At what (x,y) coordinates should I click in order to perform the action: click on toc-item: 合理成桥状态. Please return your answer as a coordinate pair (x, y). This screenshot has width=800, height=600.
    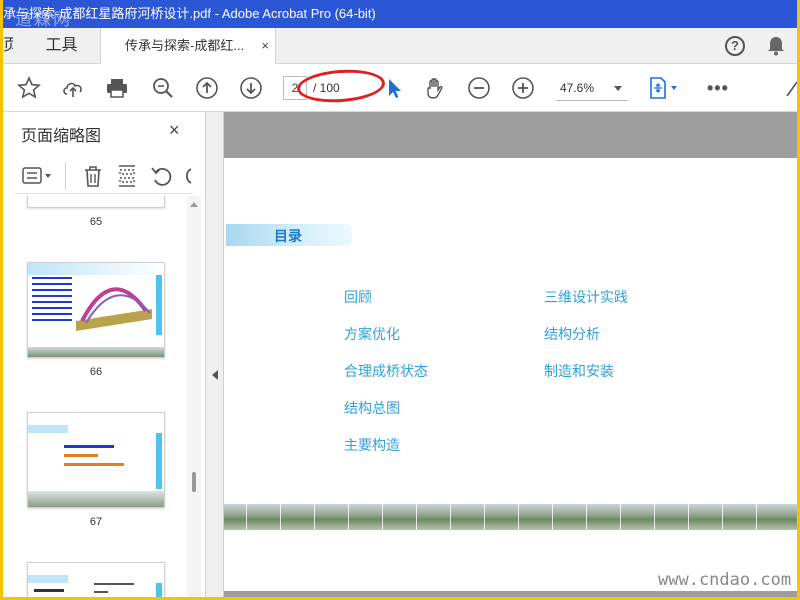
    Looking at the image, I should click on (386, 371).